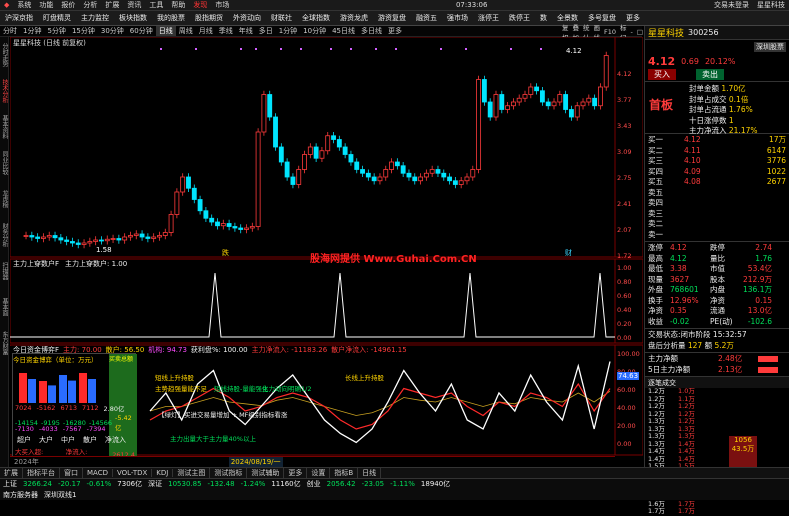 The width and height of the screenshot is (789, 516). What do you see at coordinates (229, 473) in the screenshot?
I see `bottom-tab-7: 测试指标` at bounding box center [229, 473].